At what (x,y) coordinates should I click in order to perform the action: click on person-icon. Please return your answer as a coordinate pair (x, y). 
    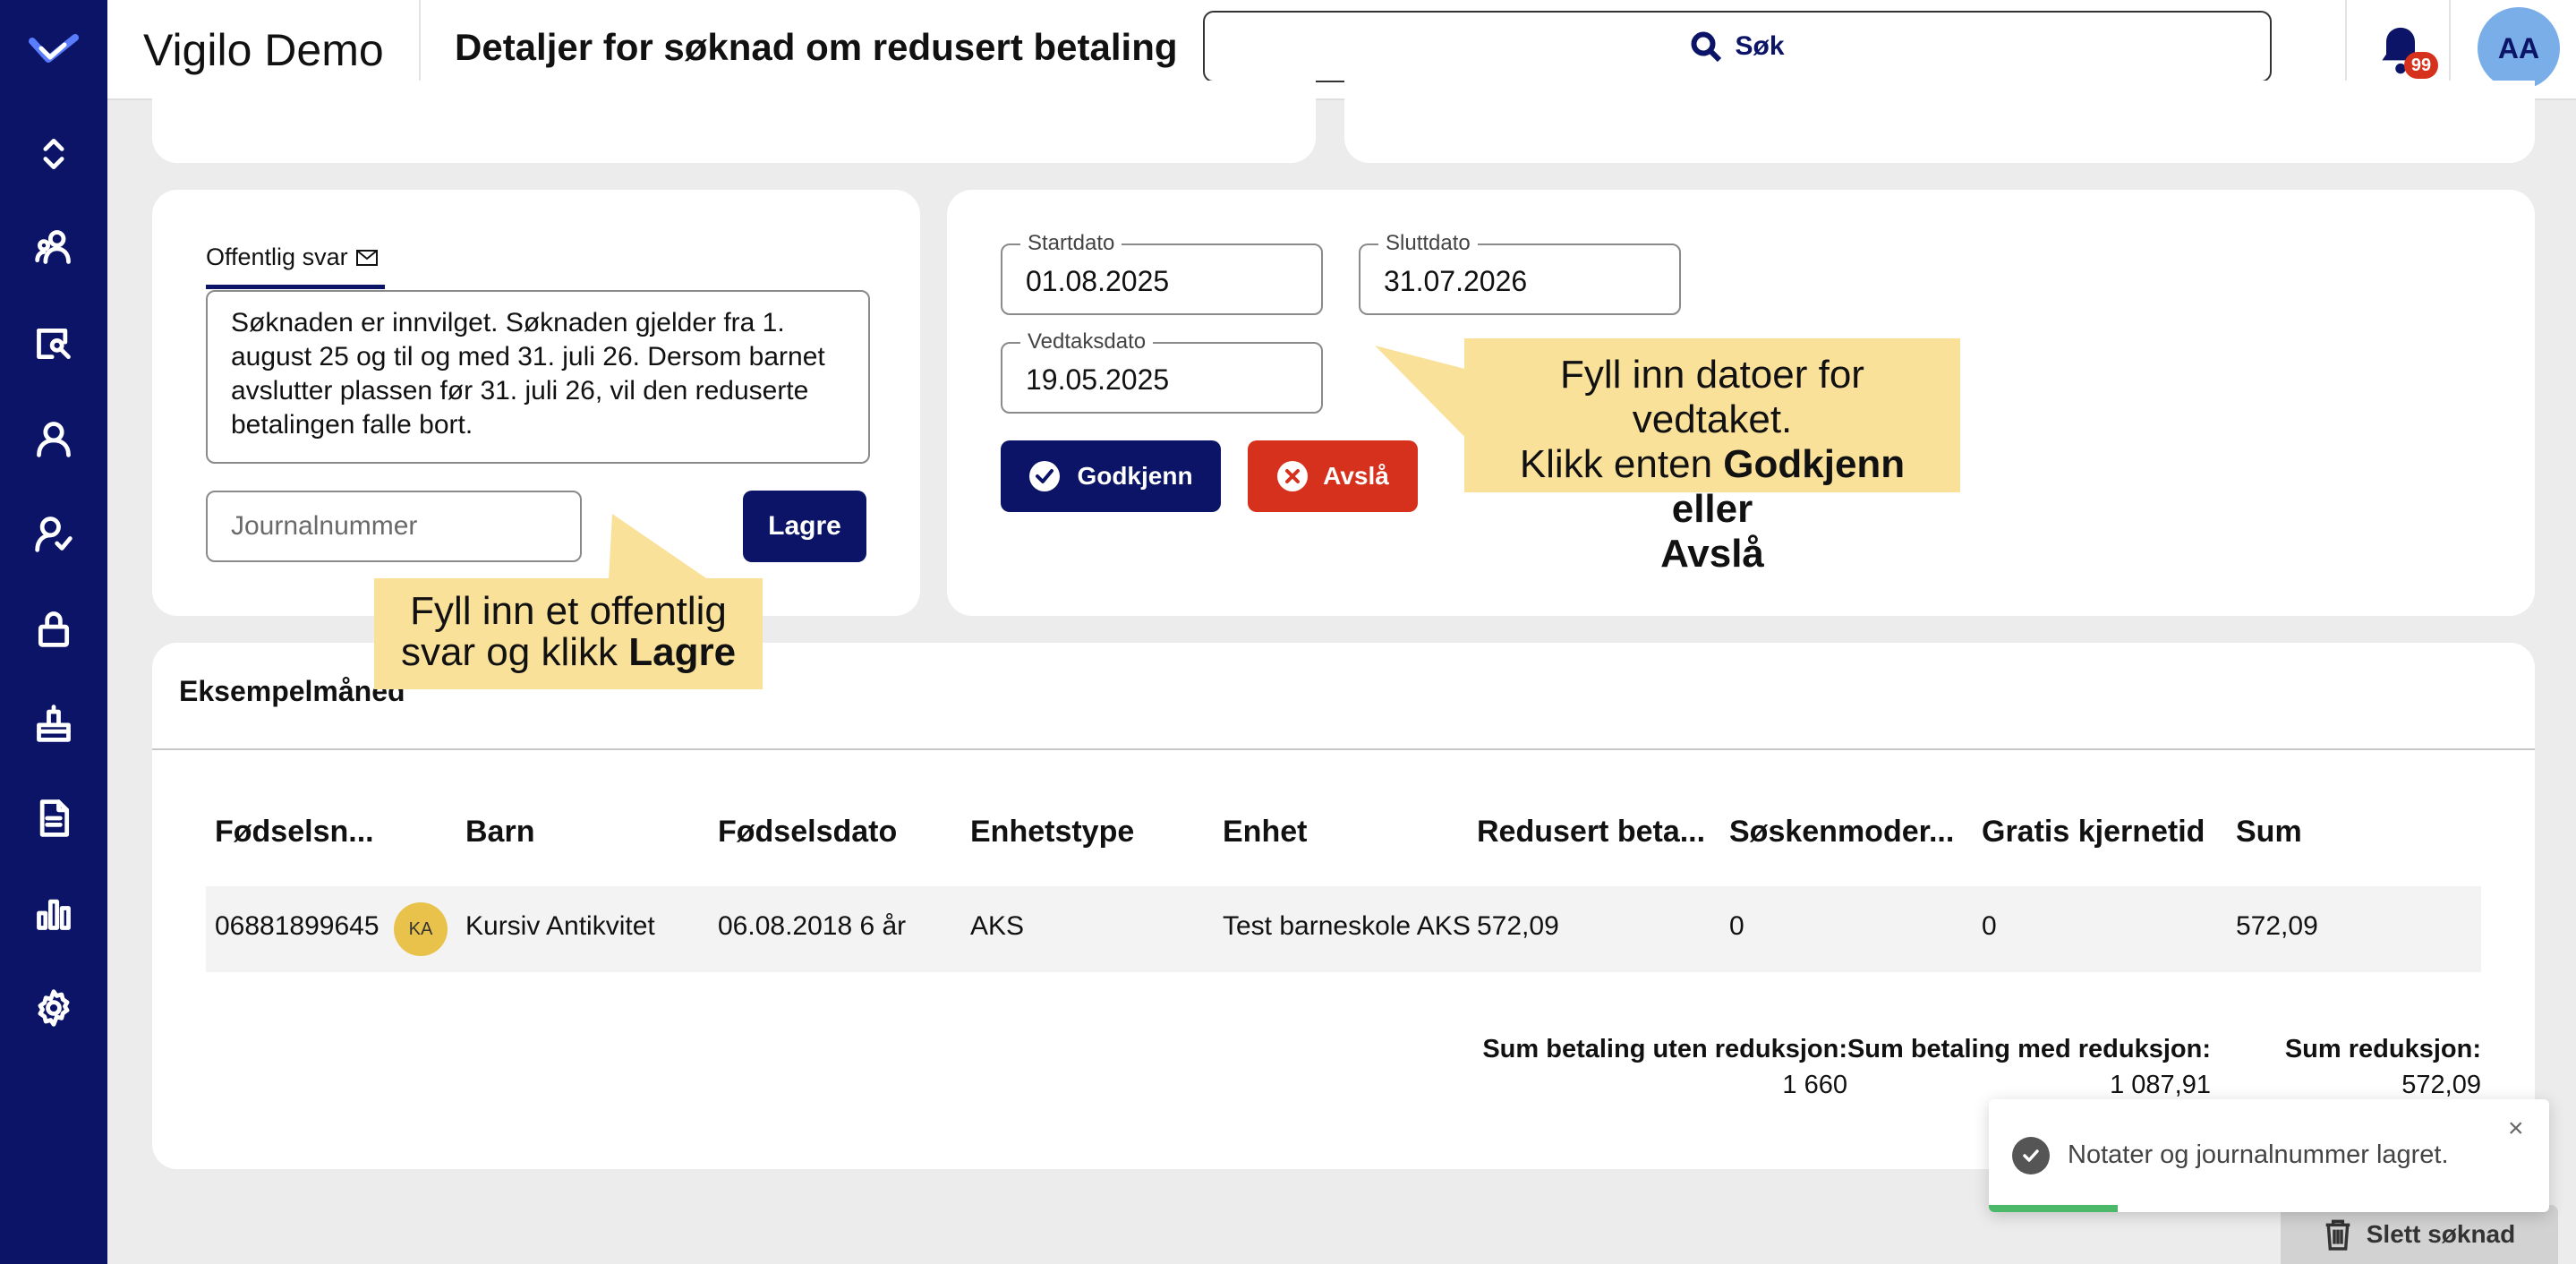
    Looking at the image, I should click on (53, 438).